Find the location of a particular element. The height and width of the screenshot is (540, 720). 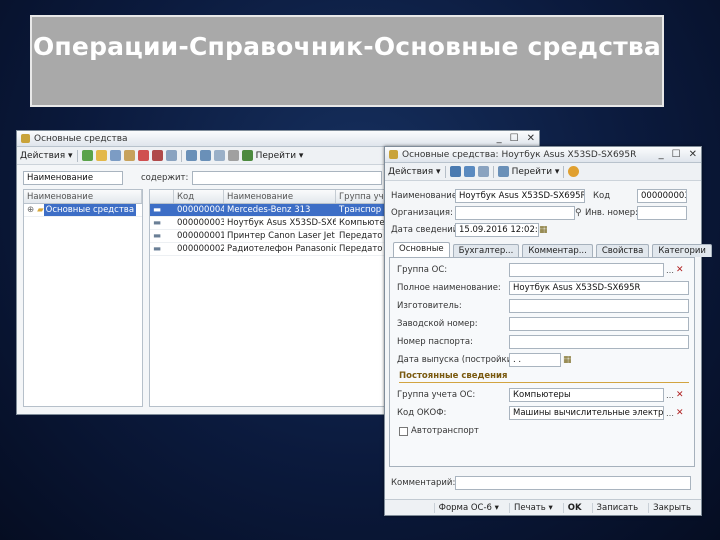

inv-field is located at coordinates (662, 213).